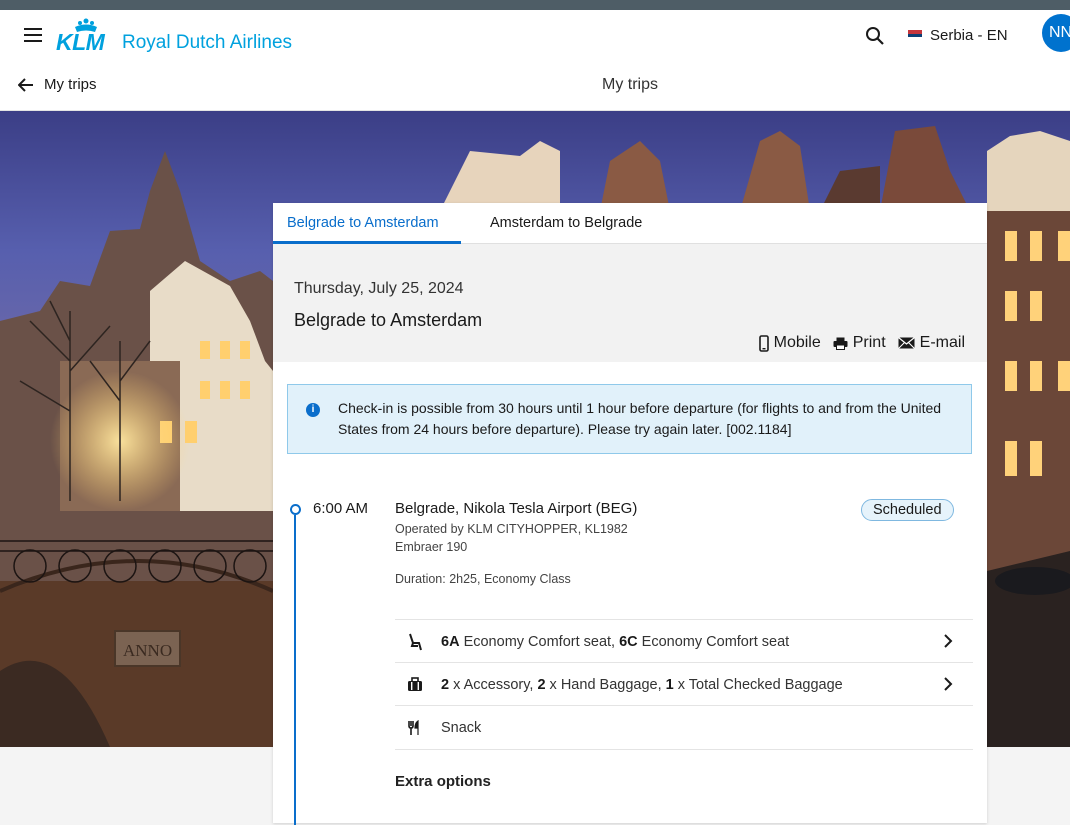 The height and width of the screenshot is (825, 1070). I want to click on mobile-label: Mobile, so click(797, 342).